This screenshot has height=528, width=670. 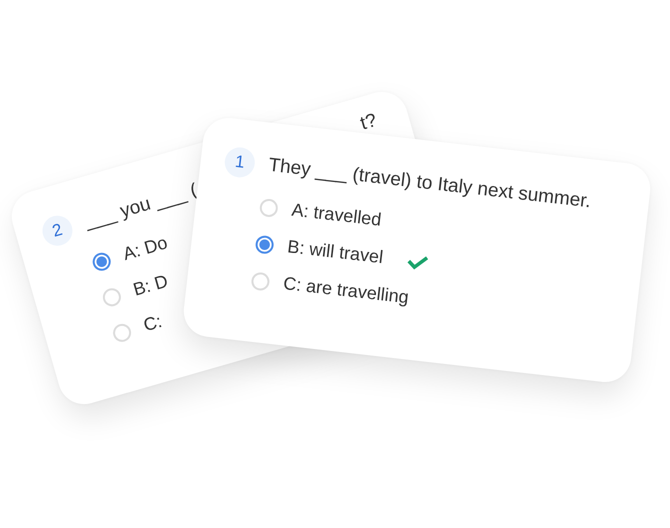 I want to click on option-label: C: are travelling, so click(x=346, y=290).